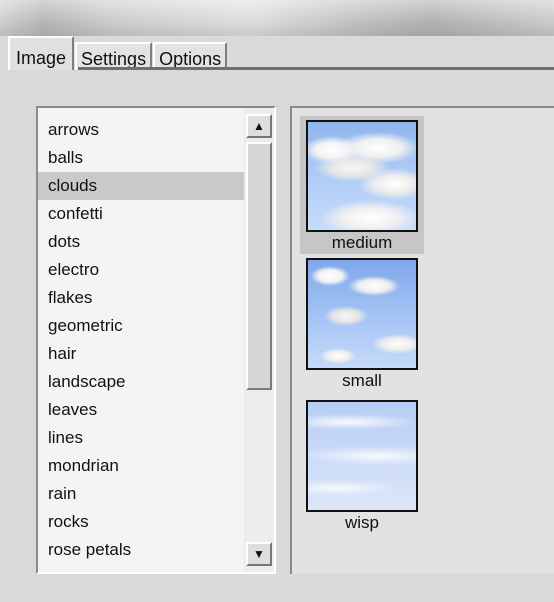  Describe the element at coordinates (141, 438) in the screenshot. I see `list-item: lines` at that location.